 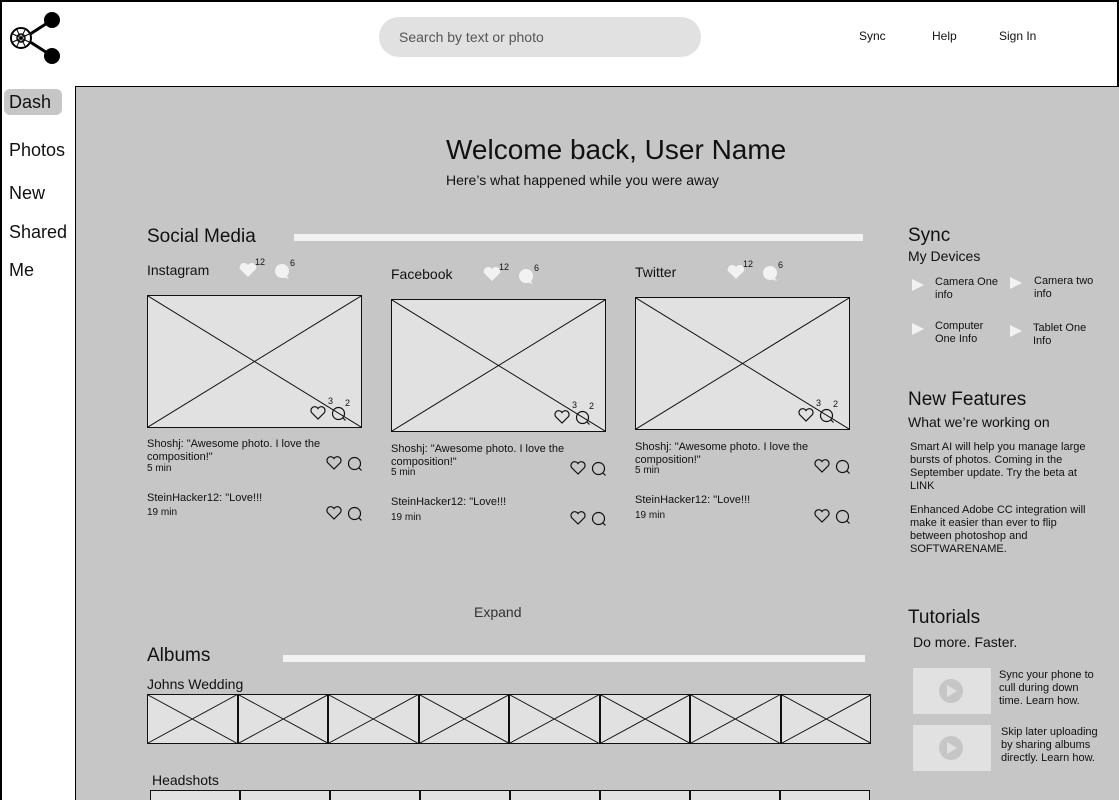 What do you see at coordinates (693, 500) in the screenshot?
I see `comment-text: SteinHacker12: "Love!!!` at bounding box center [693, 500].